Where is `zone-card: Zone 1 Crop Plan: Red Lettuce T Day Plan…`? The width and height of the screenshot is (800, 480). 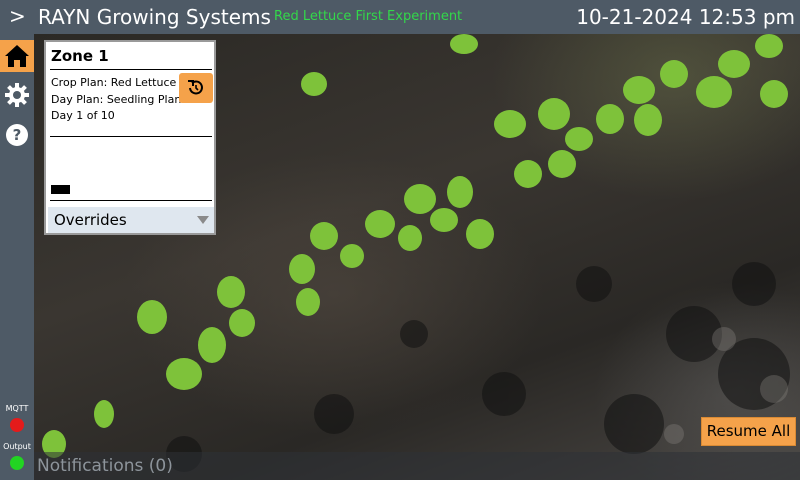
zone-card: Zone 1 Crop Plan: Red Lettuce T Day Plan… is located at coordinates (130, 137).